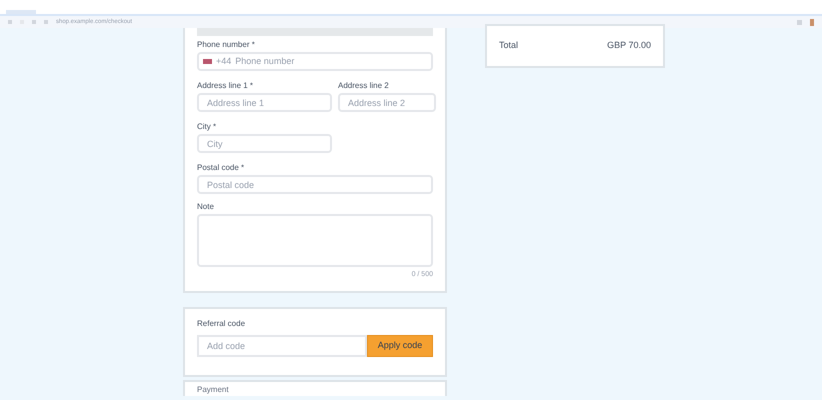  Describe the element at coordinates (315, 184) in the screenshot. I see `input-field: Postal code` at that location.